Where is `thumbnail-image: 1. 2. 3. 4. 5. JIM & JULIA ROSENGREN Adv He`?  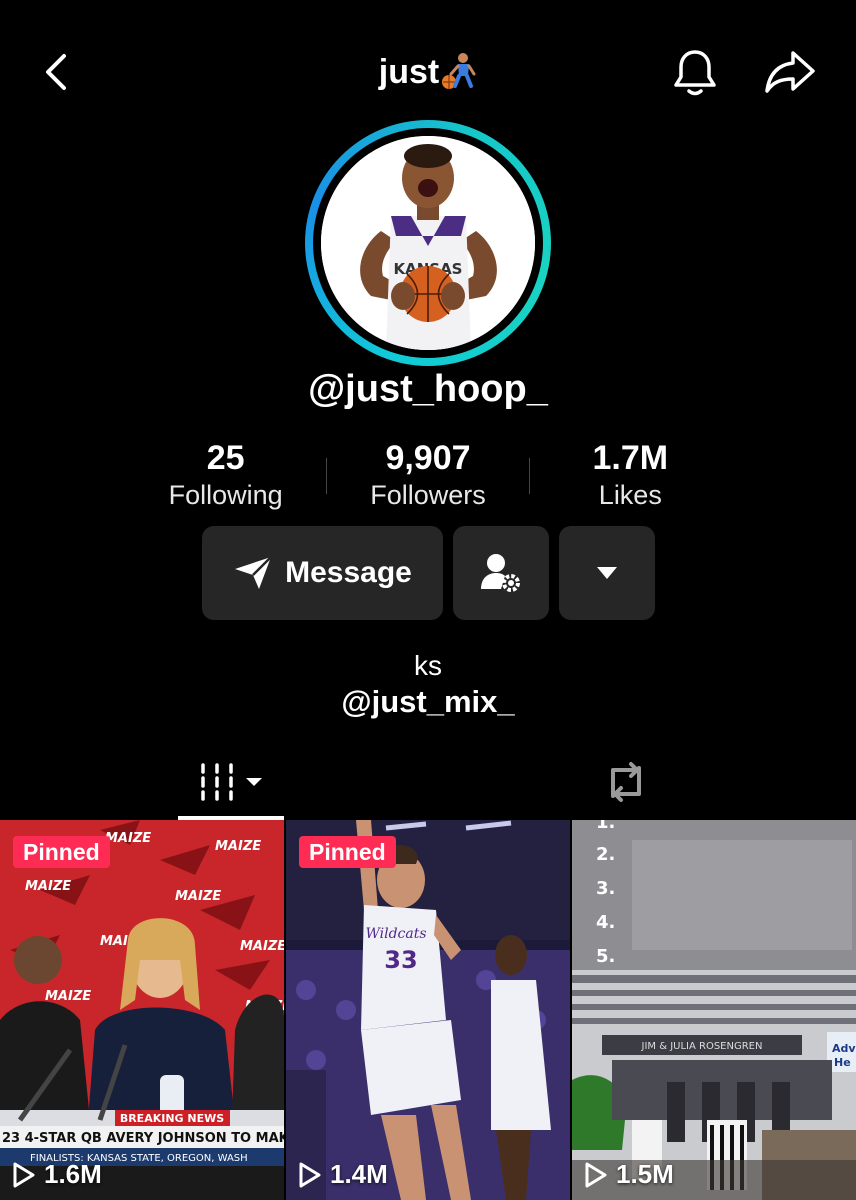 thumbnail-image: 1. 2. 3. 4. 5. JIM & JULIA ROSENGREN Adv He is located at coordinates (714, 1010).